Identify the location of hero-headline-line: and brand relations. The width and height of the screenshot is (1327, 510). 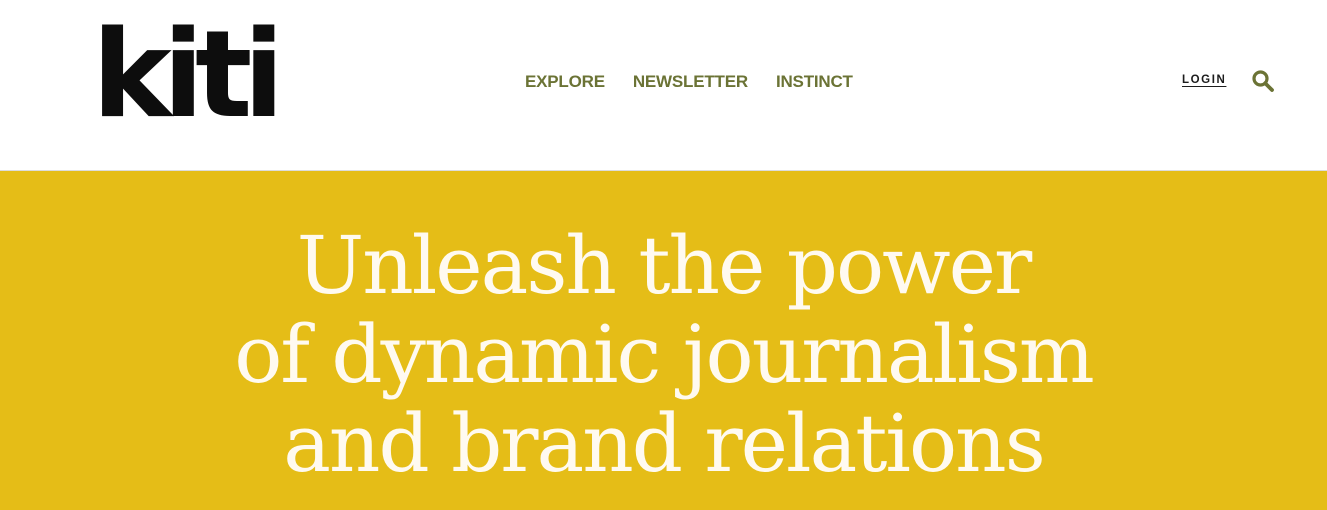
(664, 443).